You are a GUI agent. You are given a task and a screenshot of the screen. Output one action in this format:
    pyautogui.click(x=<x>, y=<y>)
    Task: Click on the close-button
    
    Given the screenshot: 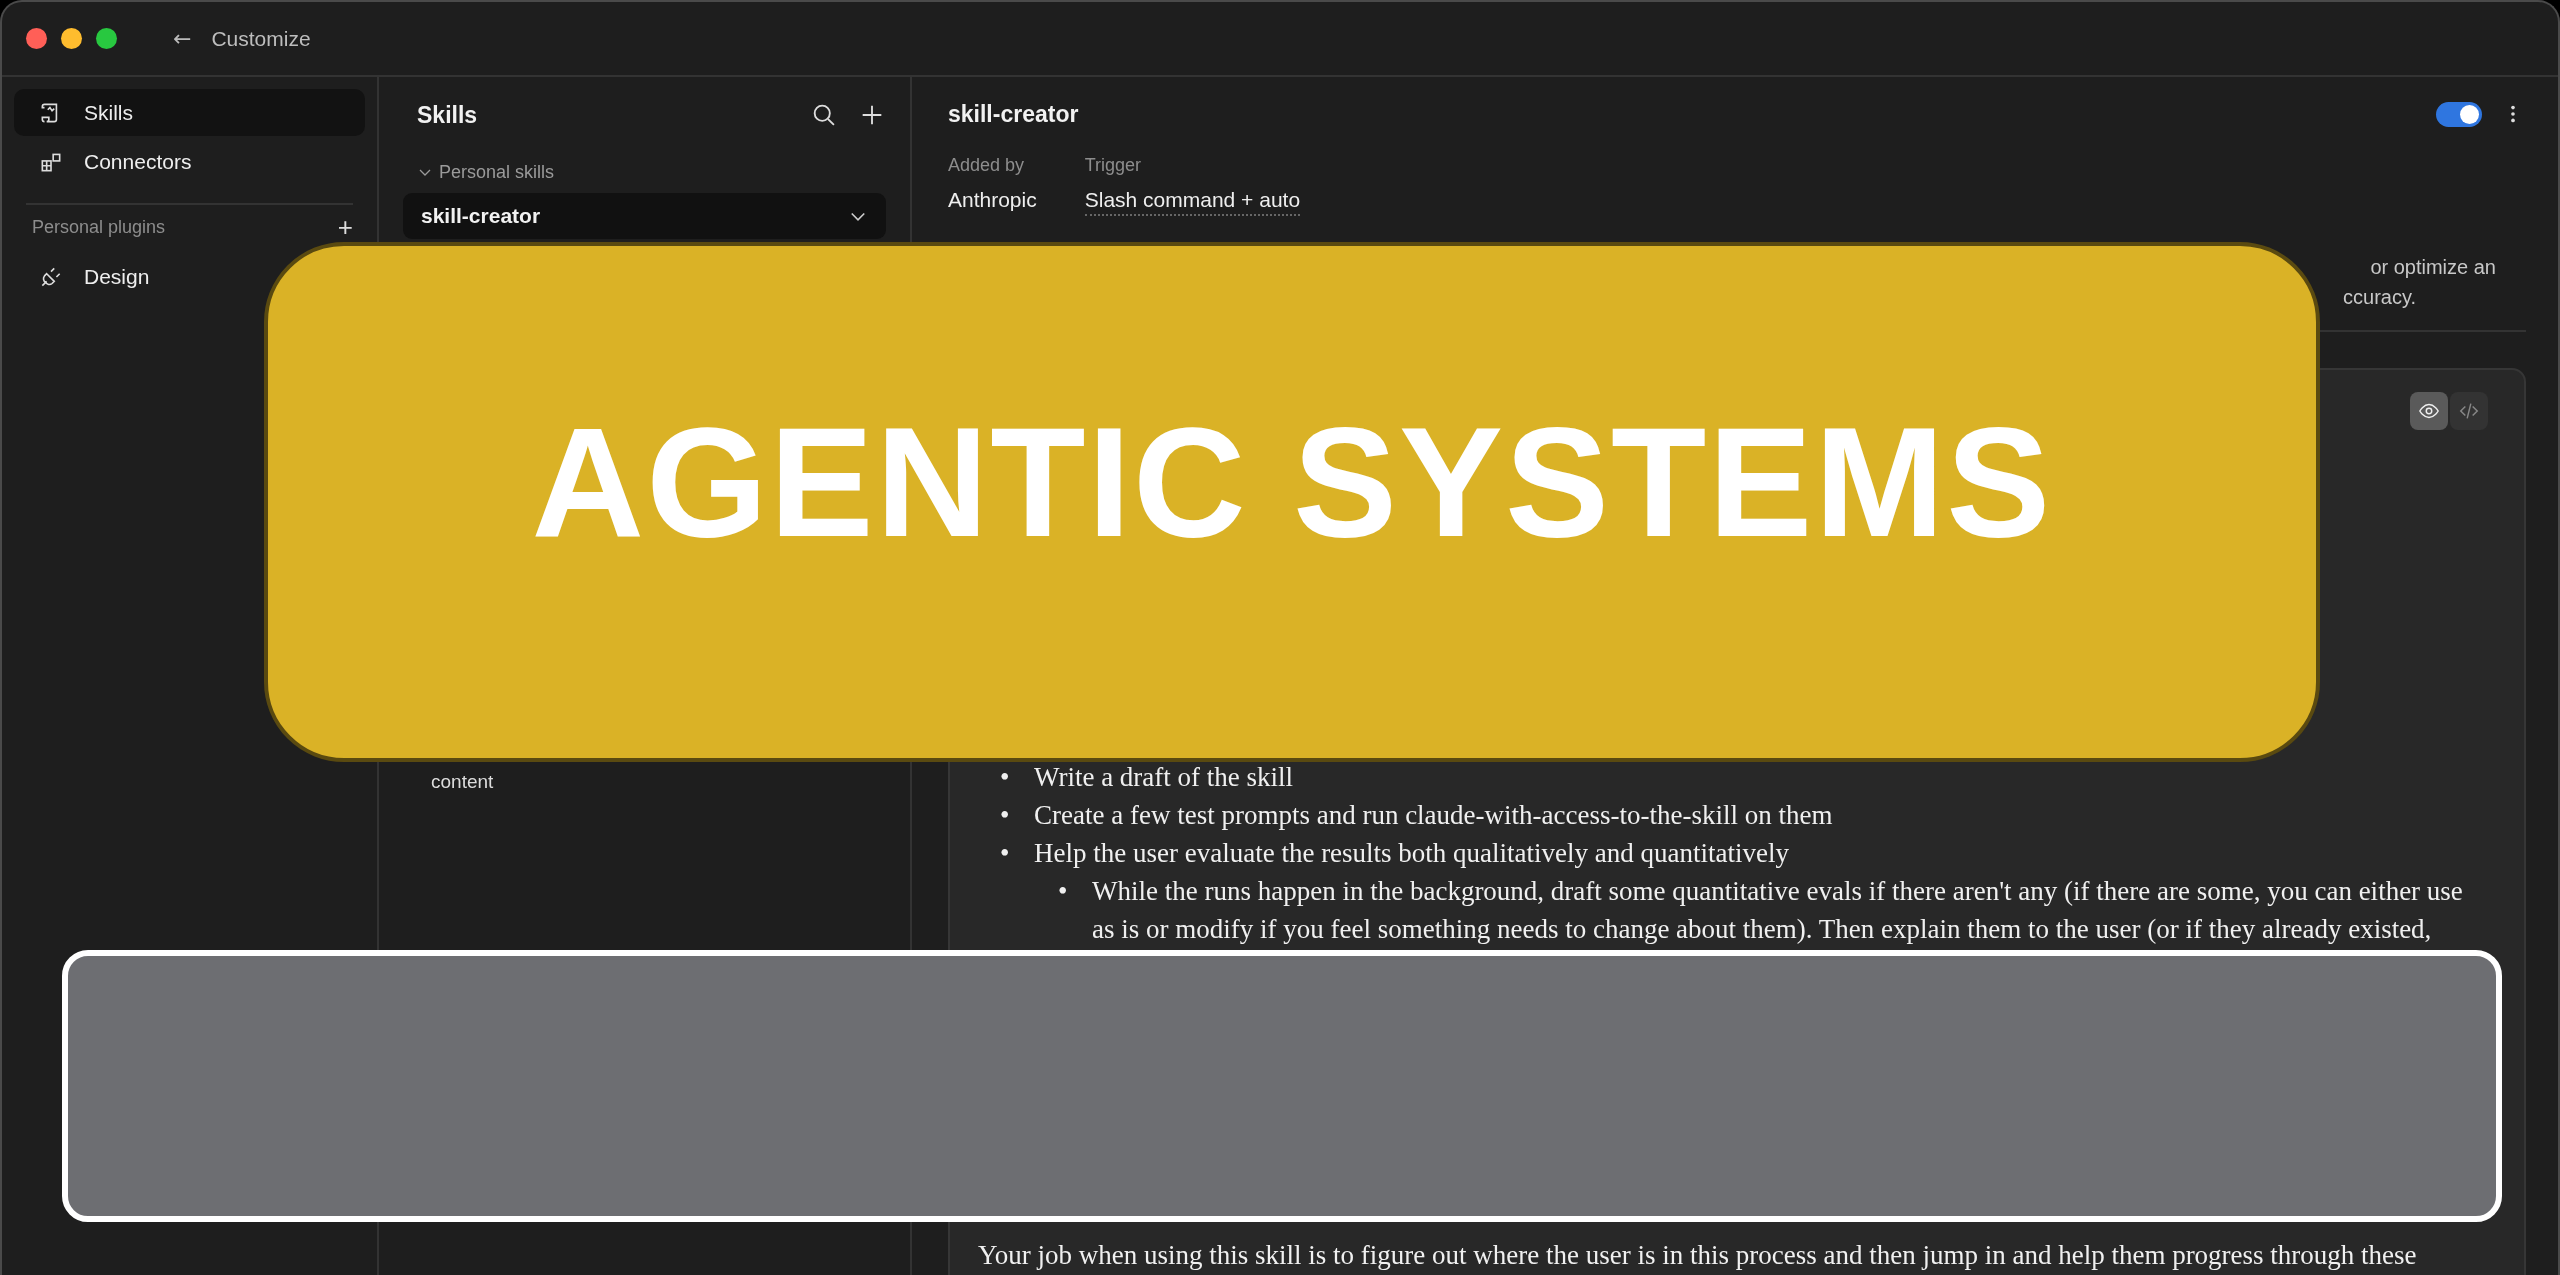 What is the action you would take?
    pyautogui.click(x=36, y=38)
    